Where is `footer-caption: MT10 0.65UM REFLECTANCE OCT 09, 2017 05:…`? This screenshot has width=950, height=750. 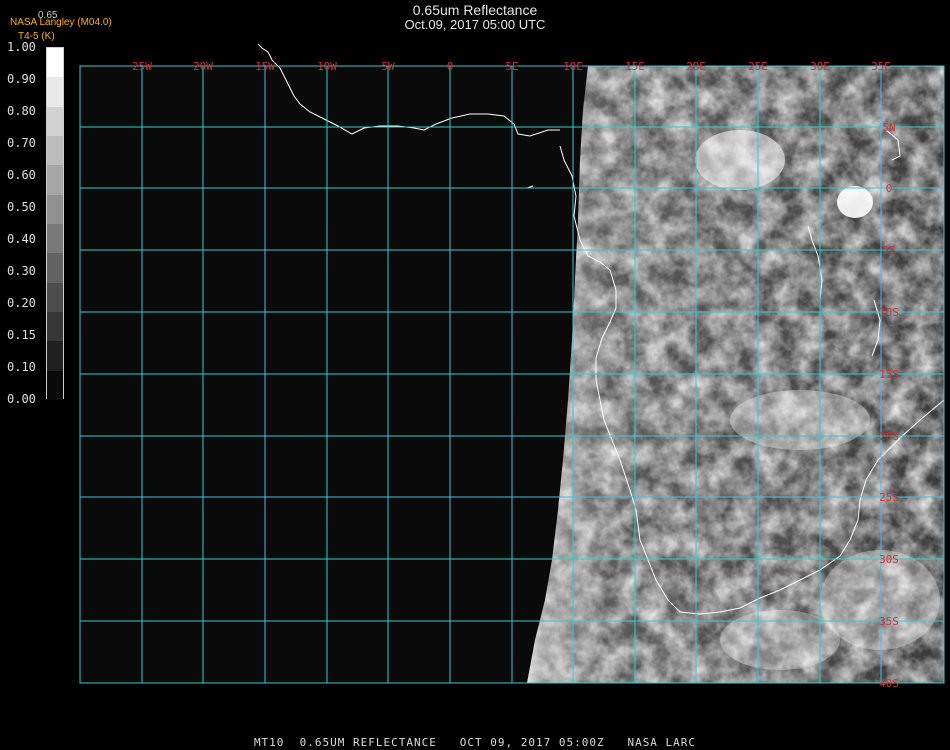 footer-caption: MT10 0.65UM REFLECTANCE OCT 09, 2017 05:… is located at coordinates (475, 742).